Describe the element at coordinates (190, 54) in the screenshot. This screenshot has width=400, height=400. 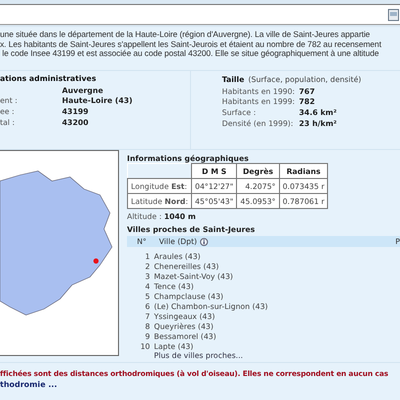
I see `intro-text-line: le code Insee 43199 et est associée au code postal 43200. Elle se situe géographiquement à une altitude` at that location.